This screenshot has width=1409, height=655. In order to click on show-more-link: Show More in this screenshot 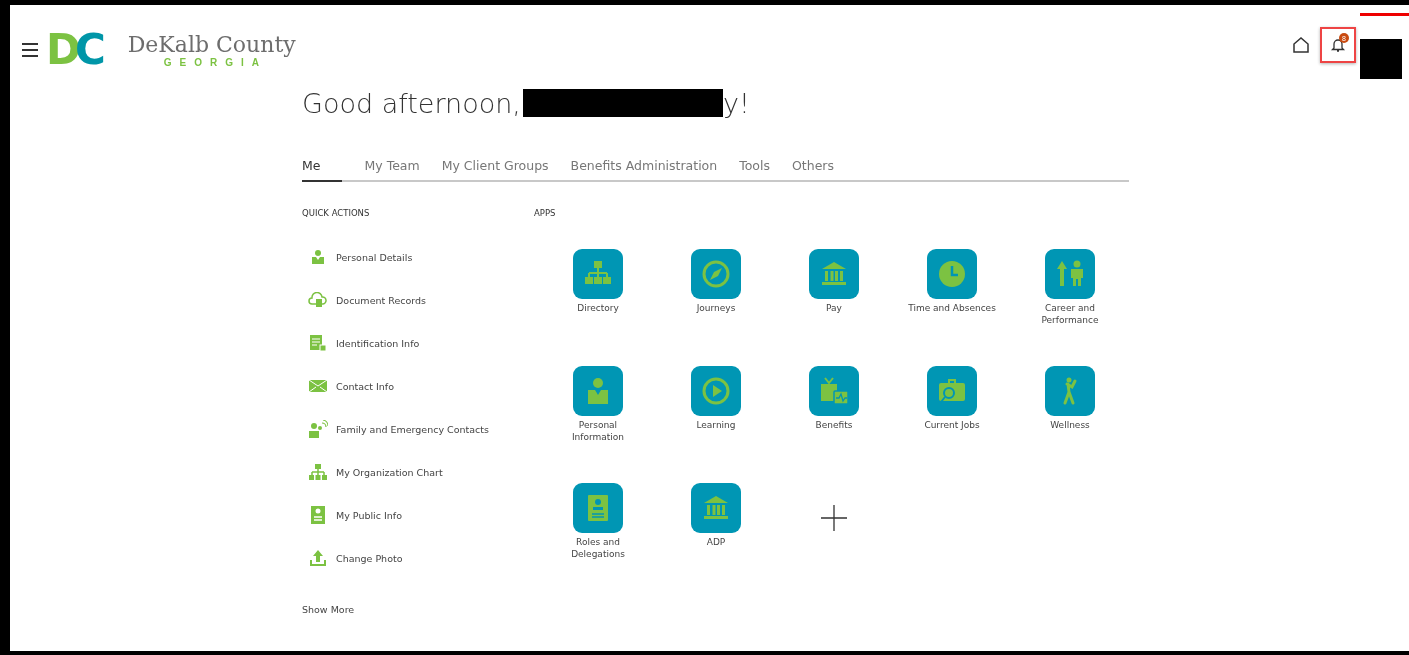, I will do `click(418, 609)`.